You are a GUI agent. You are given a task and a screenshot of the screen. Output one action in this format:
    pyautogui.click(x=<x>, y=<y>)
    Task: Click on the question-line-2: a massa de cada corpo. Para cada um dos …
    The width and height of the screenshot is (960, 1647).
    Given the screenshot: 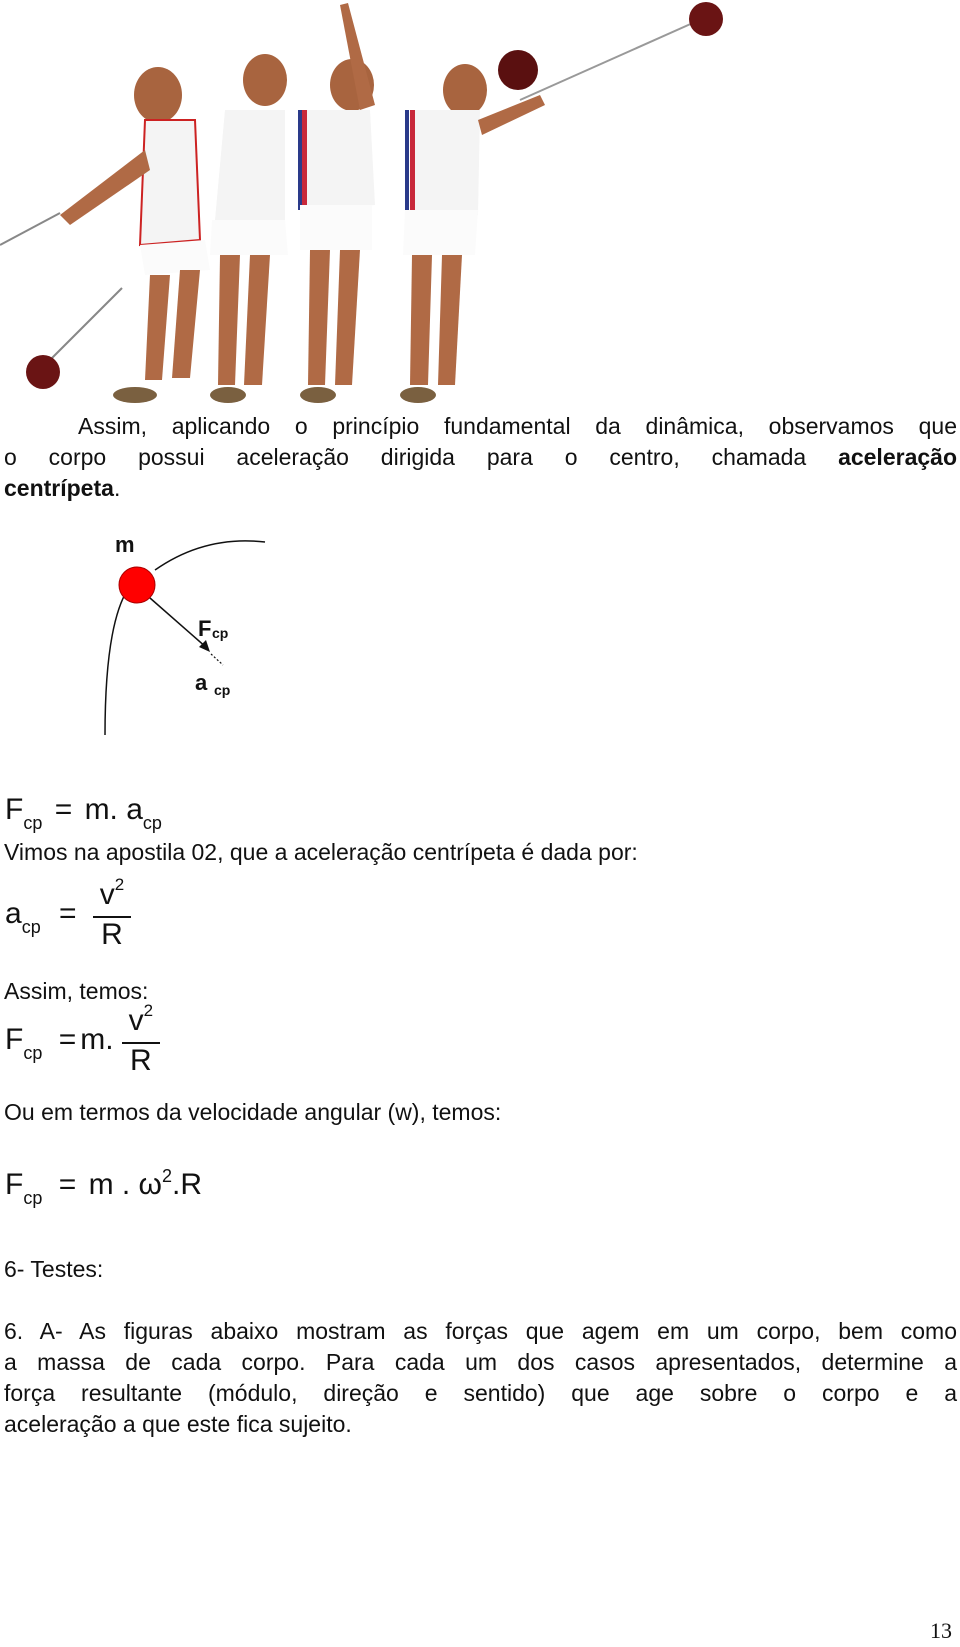 What is the action you would take?
    pyautogui.click(x=480, y=1362)
    